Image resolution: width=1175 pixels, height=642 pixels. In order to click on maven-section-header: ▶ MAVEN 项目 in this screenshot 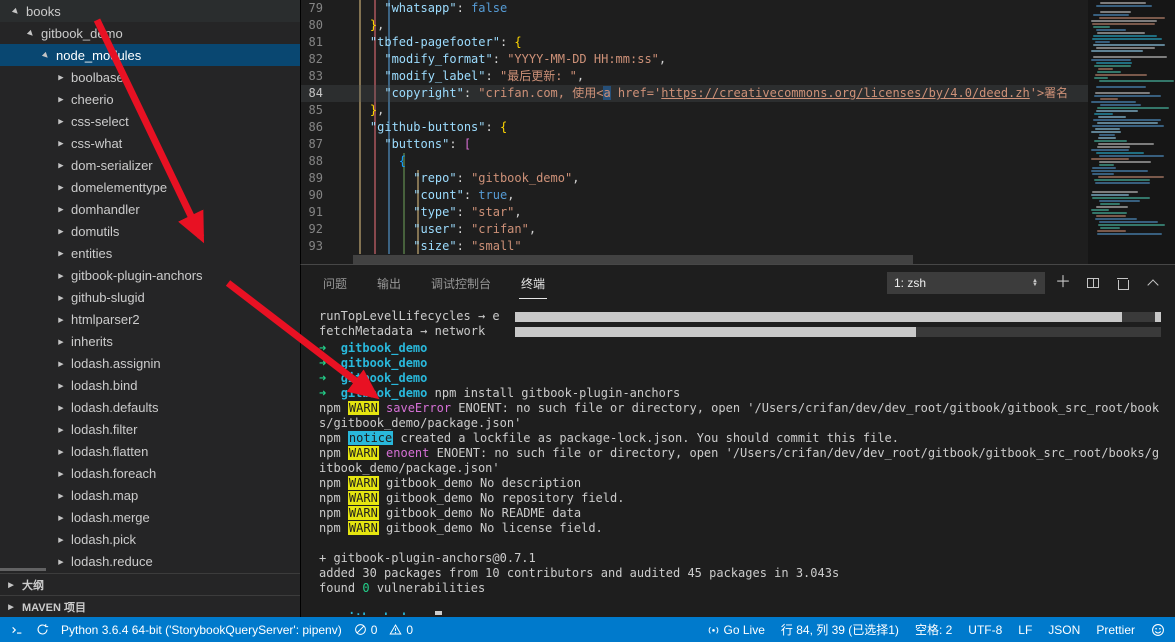, I will do `click(150, 606)`.